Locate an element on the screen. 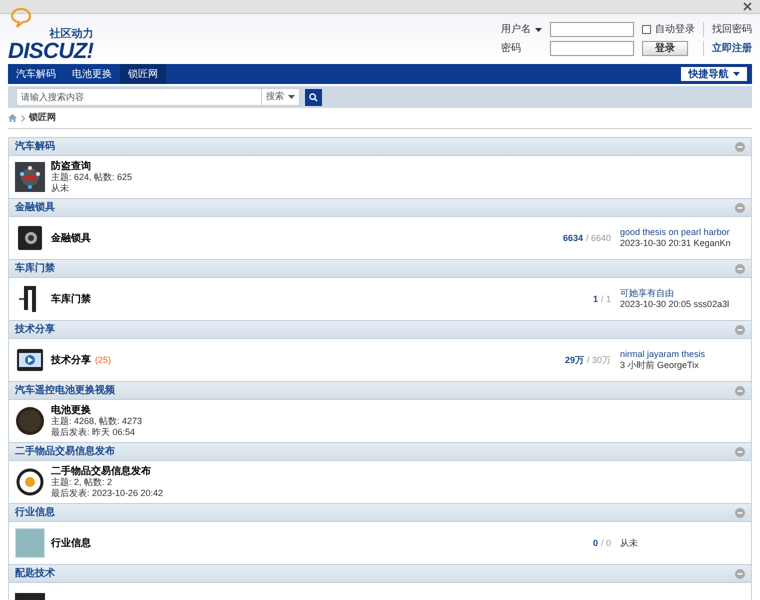 The width and height of the screenshot is (760, 600). nav-tab: 电池更换 is located at coordinates (92, 74).